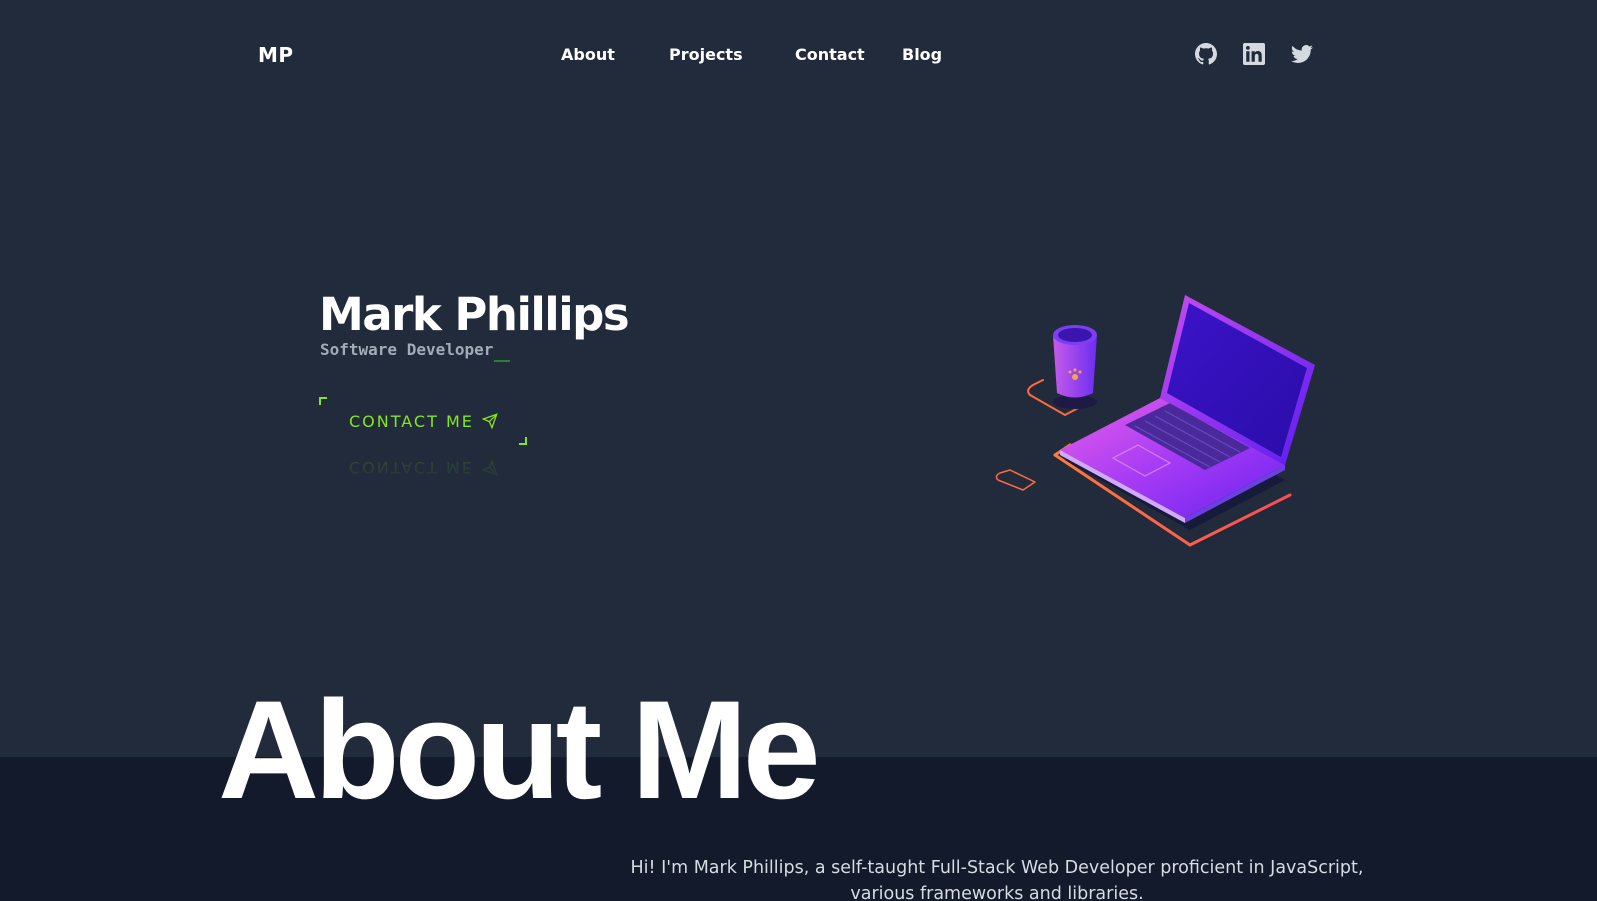 The width and height of the screenshot is (1597, 901). What do you see at coordinates (502, 361) in the screenshot?
I see `typing-cursor` at bounding box center [502, 361].